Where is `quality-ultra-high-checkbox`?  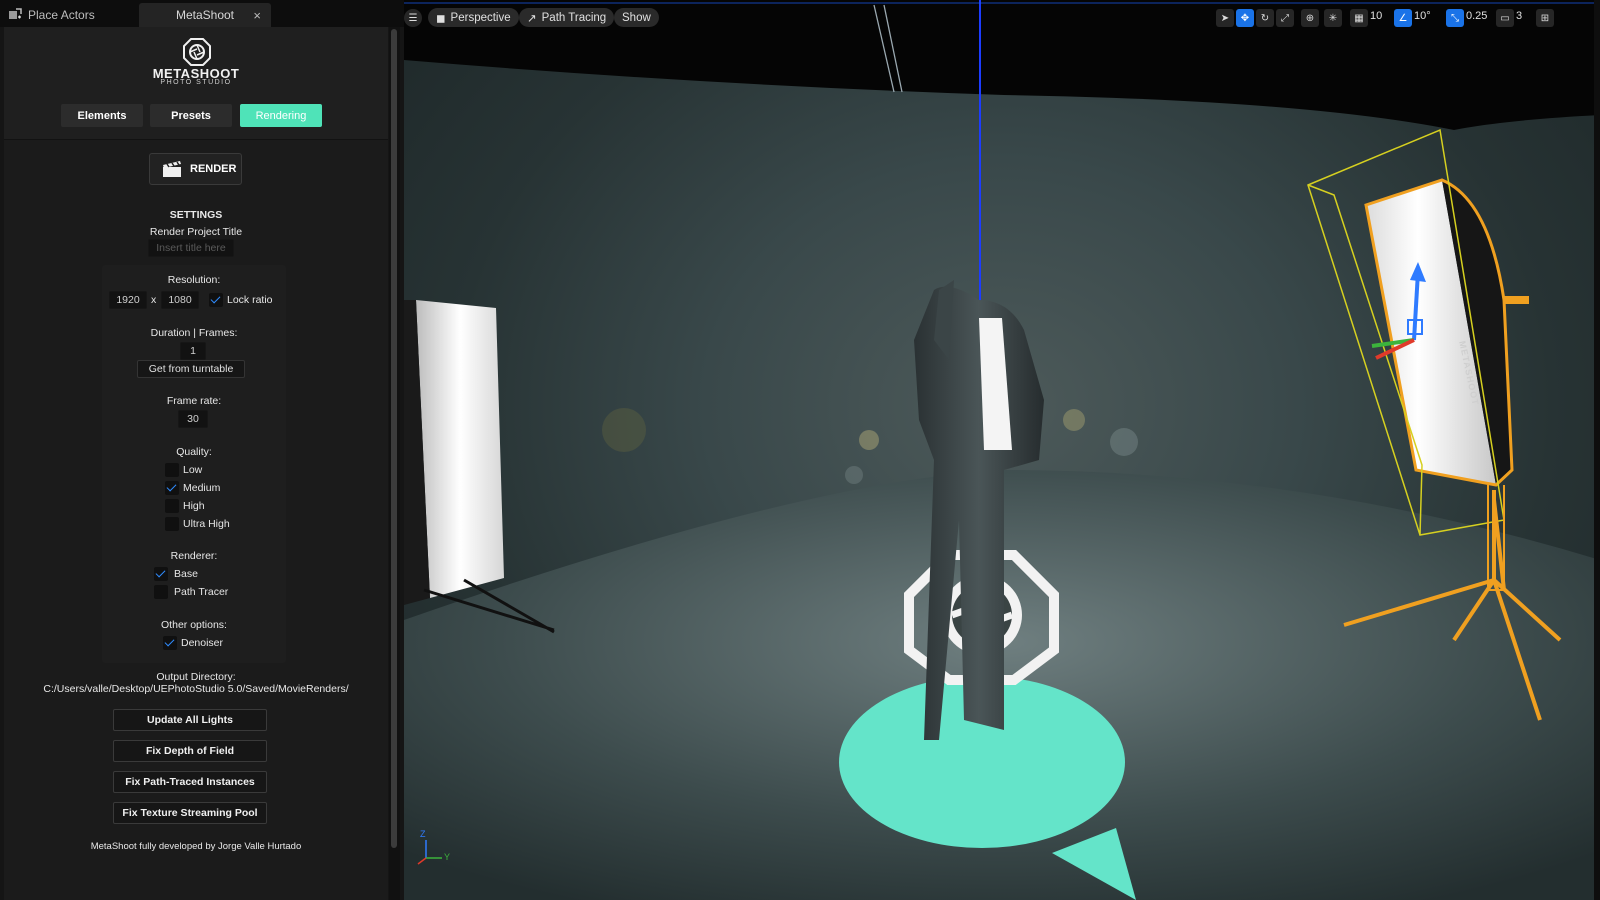 quality-ultra-high-checkbox is located at coordinates (172, 524).